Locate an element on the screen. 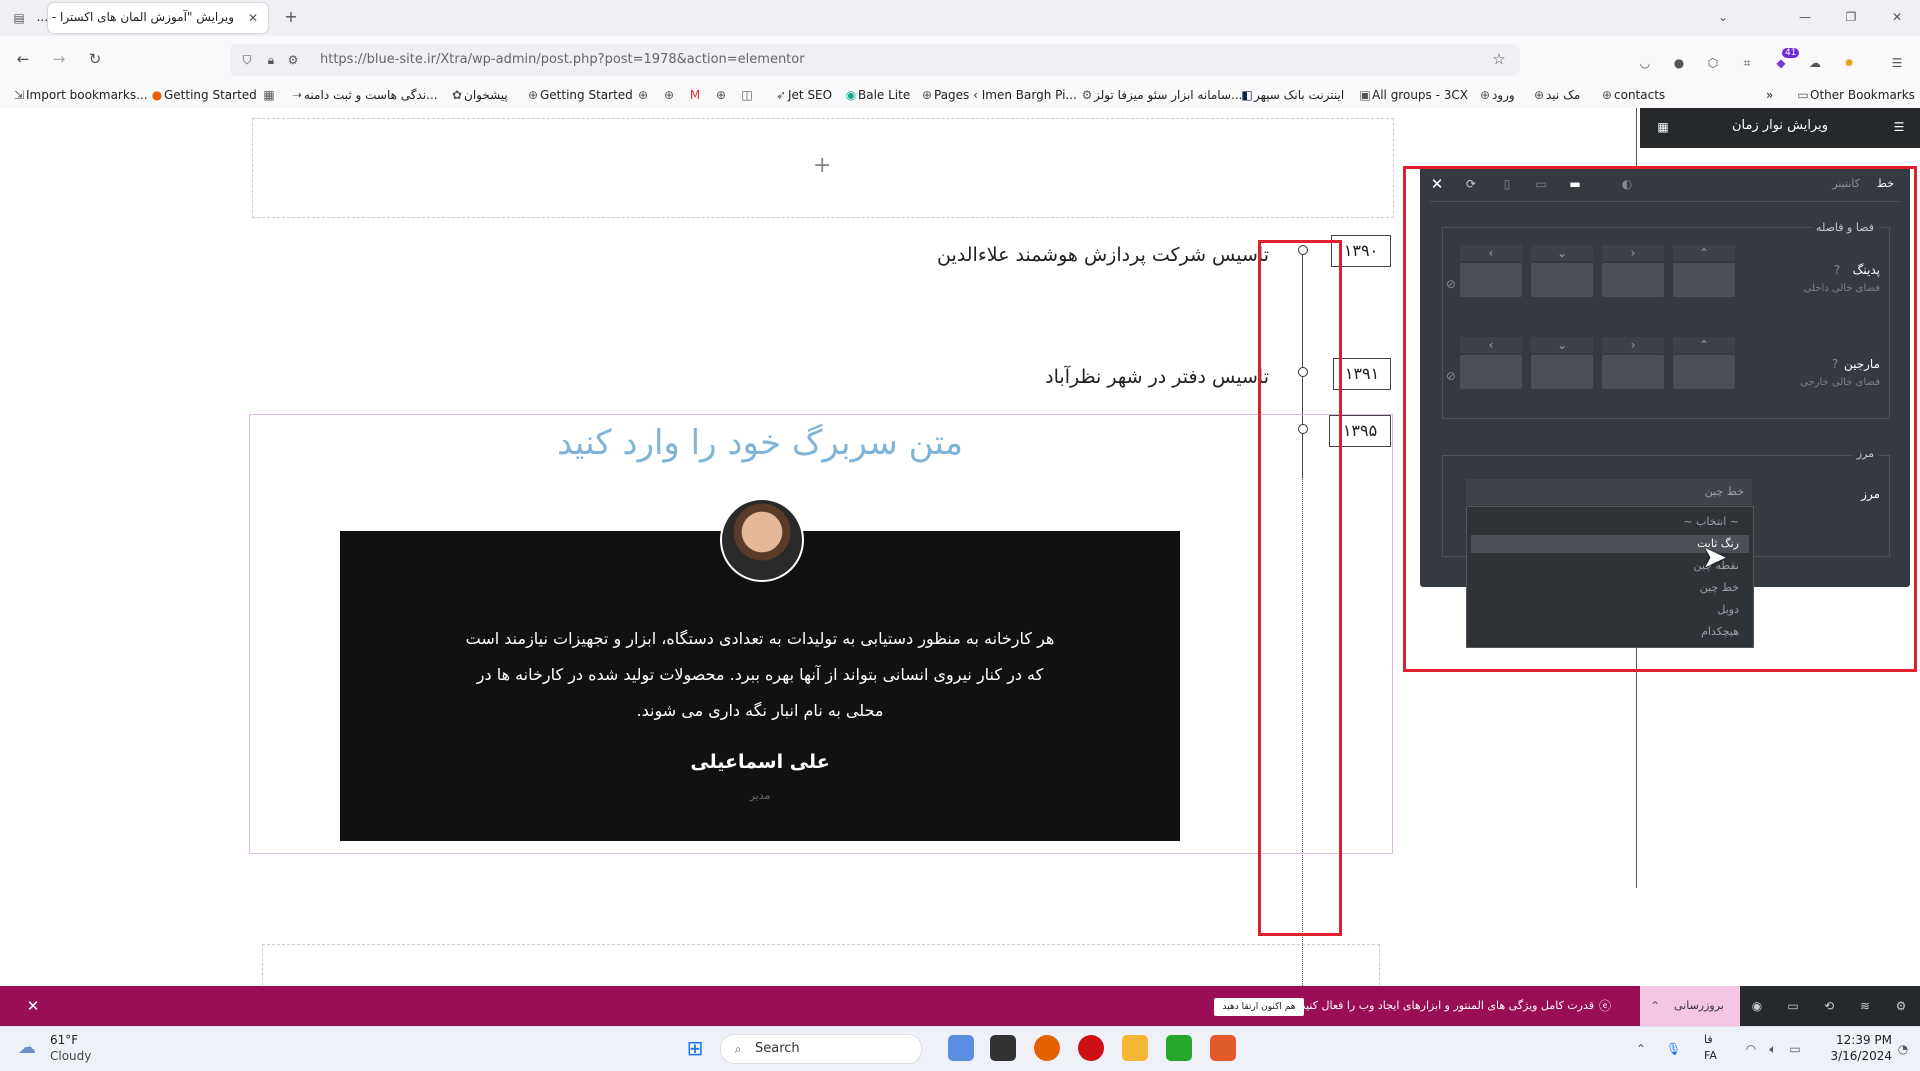  restore-icon: ❐ is located at coordinates (1851, 17).